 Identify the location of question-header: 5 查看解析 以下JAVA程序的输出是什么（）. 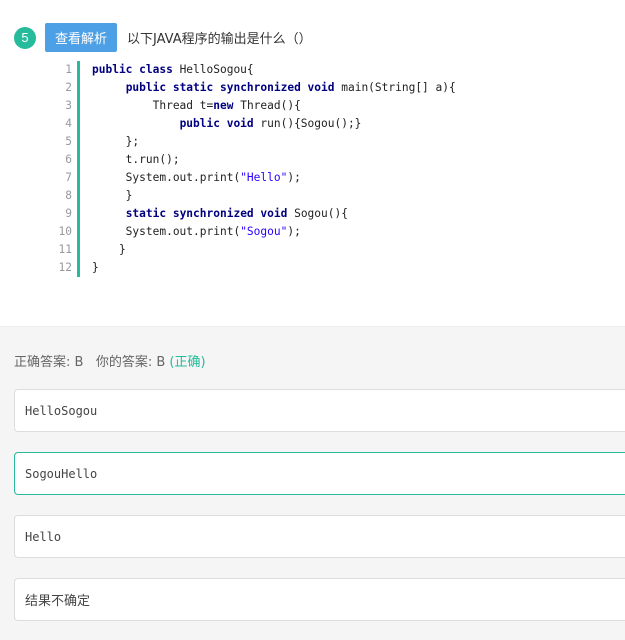
(163, 37).